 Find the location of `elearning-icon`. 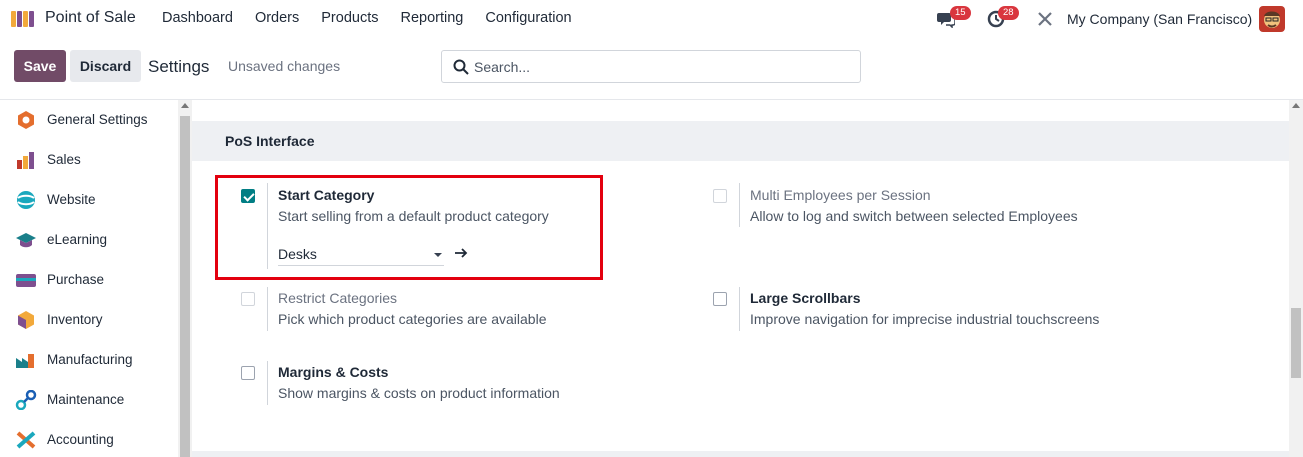

elearning-icon is located at coordinates (26, 240).